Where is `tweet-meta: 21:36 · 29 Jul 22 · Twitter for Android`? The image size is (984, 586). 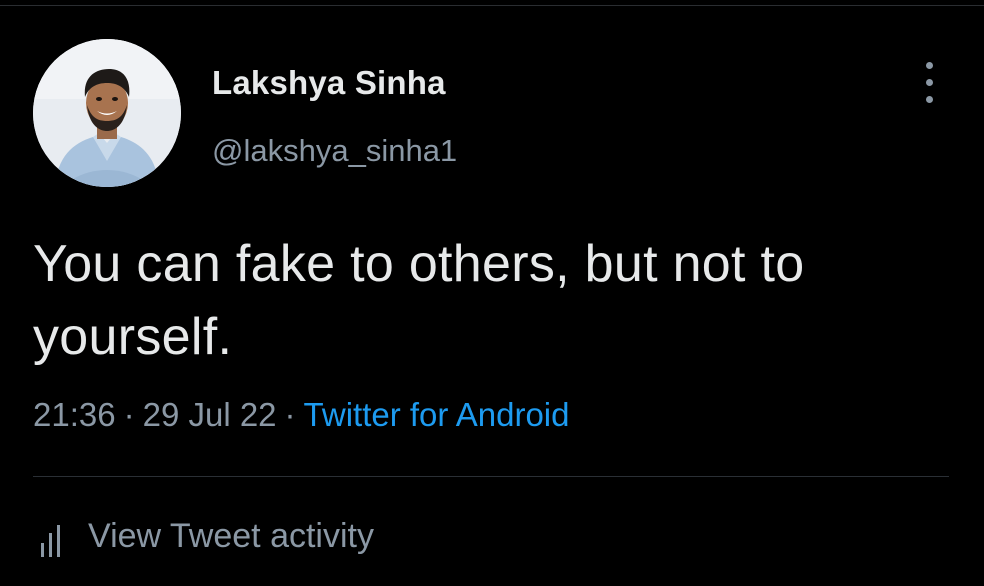 tweet-meta: 21:36 · 29 Jul 22 · Twitter for Android is located at coordinates (301, 415).